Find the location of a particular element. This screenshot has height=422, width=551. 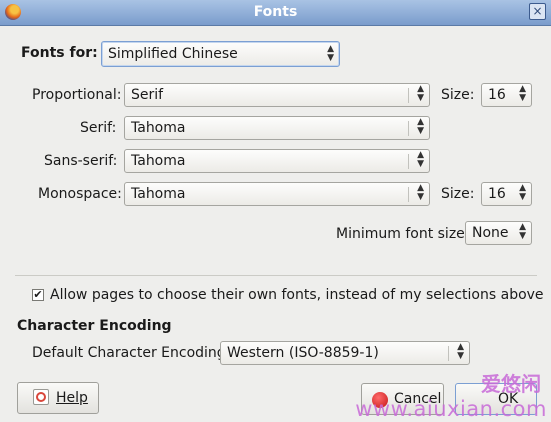

proportional-size-select: 16 ▲ ▼ is located at coordinates (506, 95).